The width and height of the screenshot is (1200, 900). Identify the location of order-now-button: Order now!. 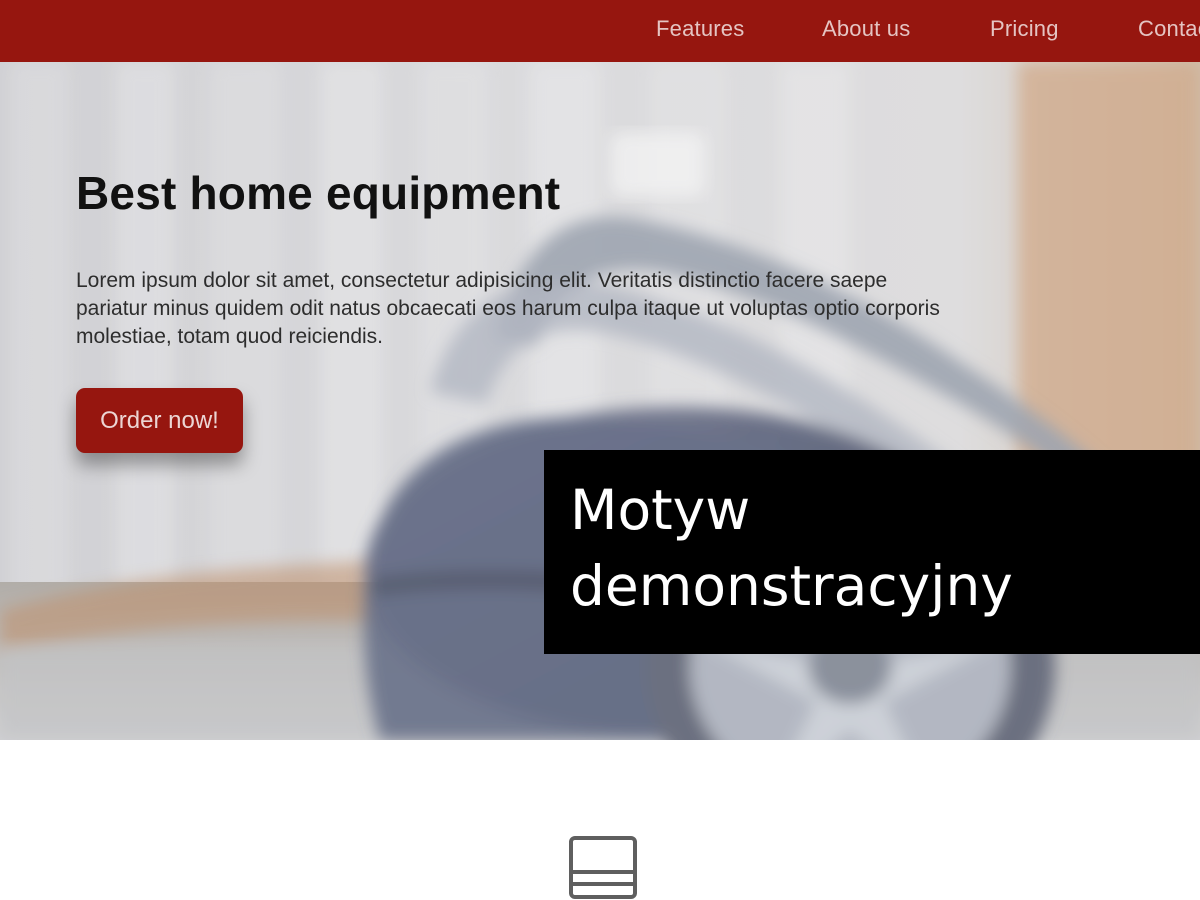
(159, 420).